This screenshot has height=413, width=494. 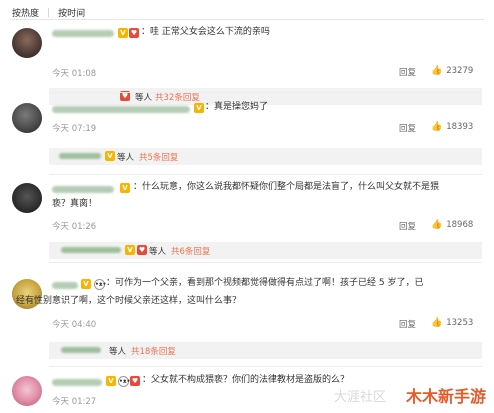 I want to click on like-count: 23279, so click(x=460, y=71).